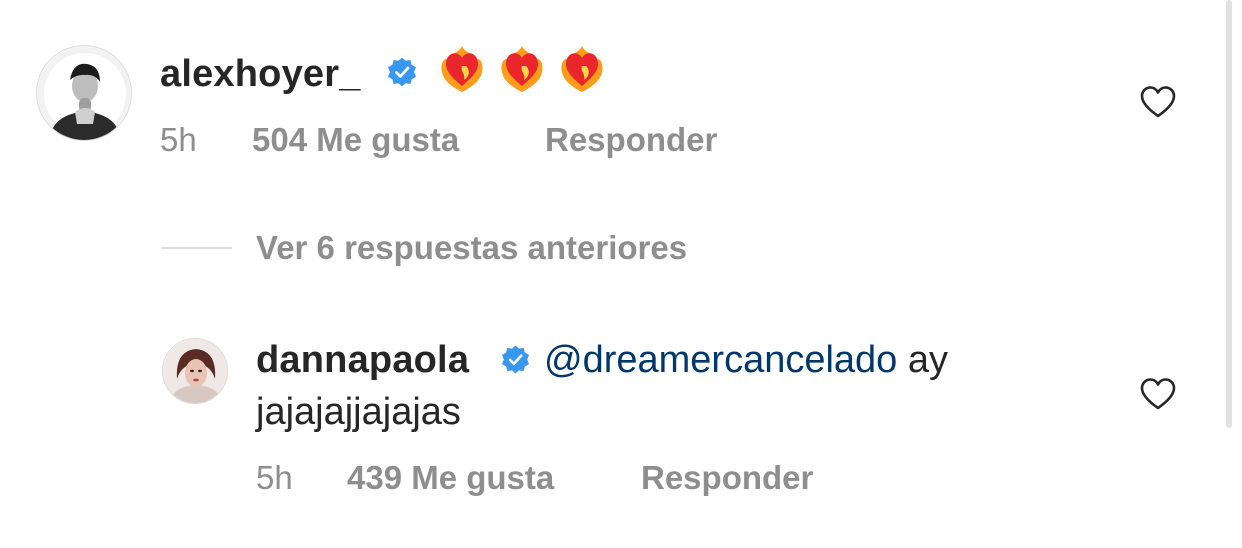  What do you see at coordinates (1229, 214) in the screenshot?
I see `scrollbar` at bounding box center [1229, 214].